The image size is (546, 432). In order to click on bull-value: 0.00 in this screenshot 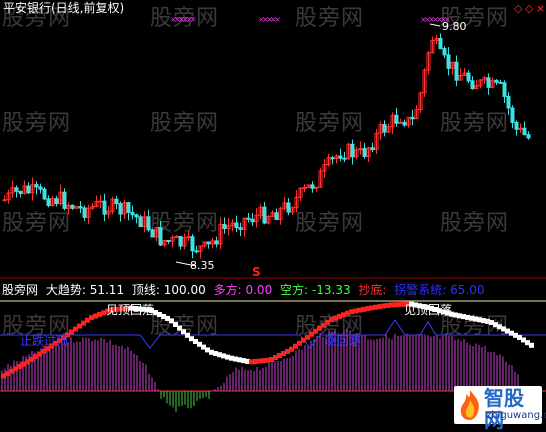, I will do `click(259, 290)`.